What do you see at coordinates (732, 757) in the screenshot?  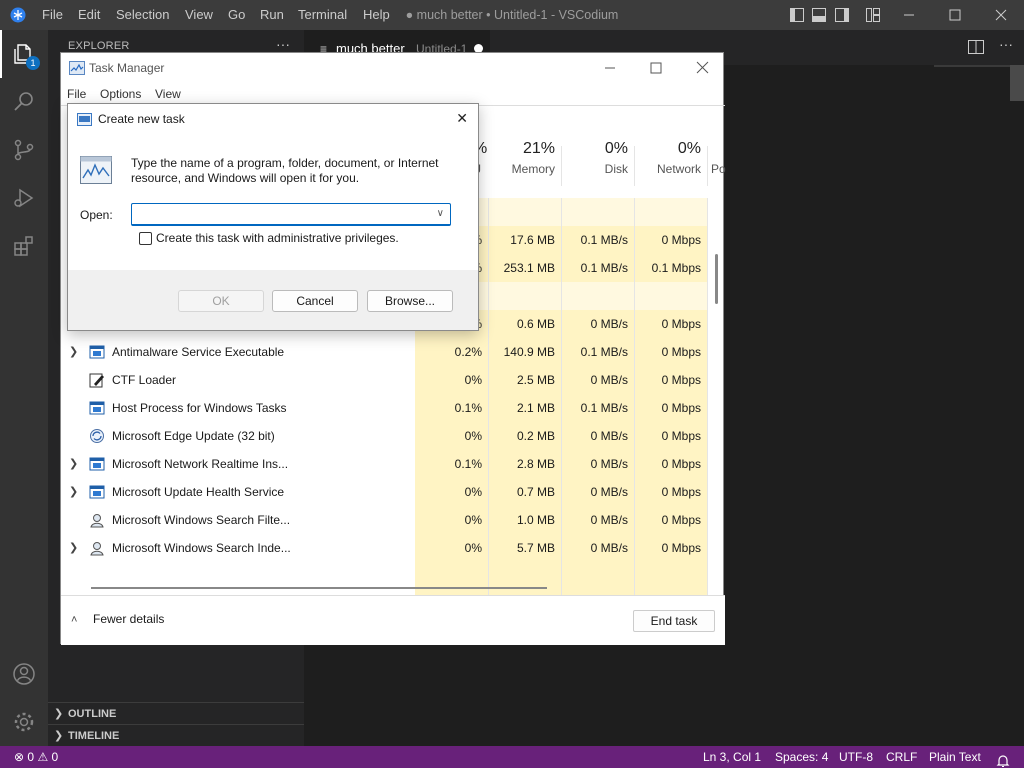 I see `cursor-position: Ln 3, Col 1` at bounding box center [732, 757].